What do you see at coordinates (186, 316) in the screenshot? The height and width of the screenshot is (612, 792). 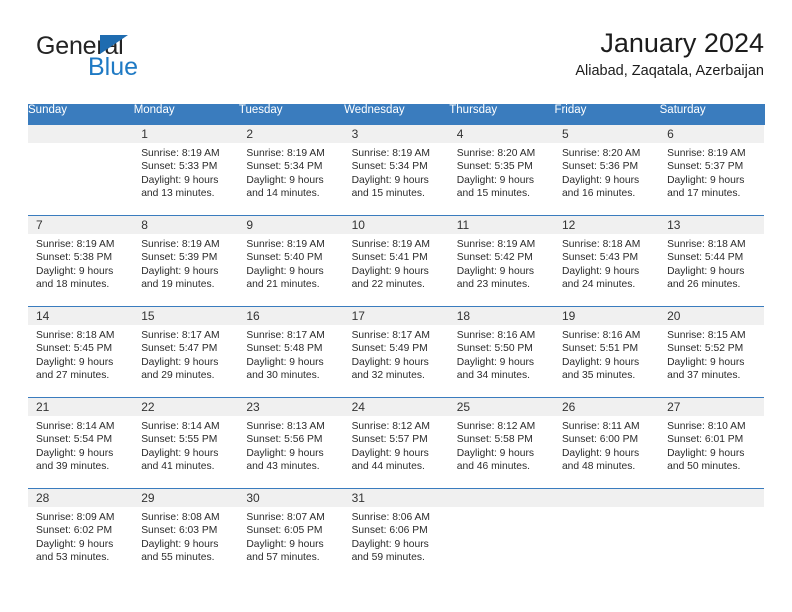 I see `day-number: 15` at bounding box center [186, 316].